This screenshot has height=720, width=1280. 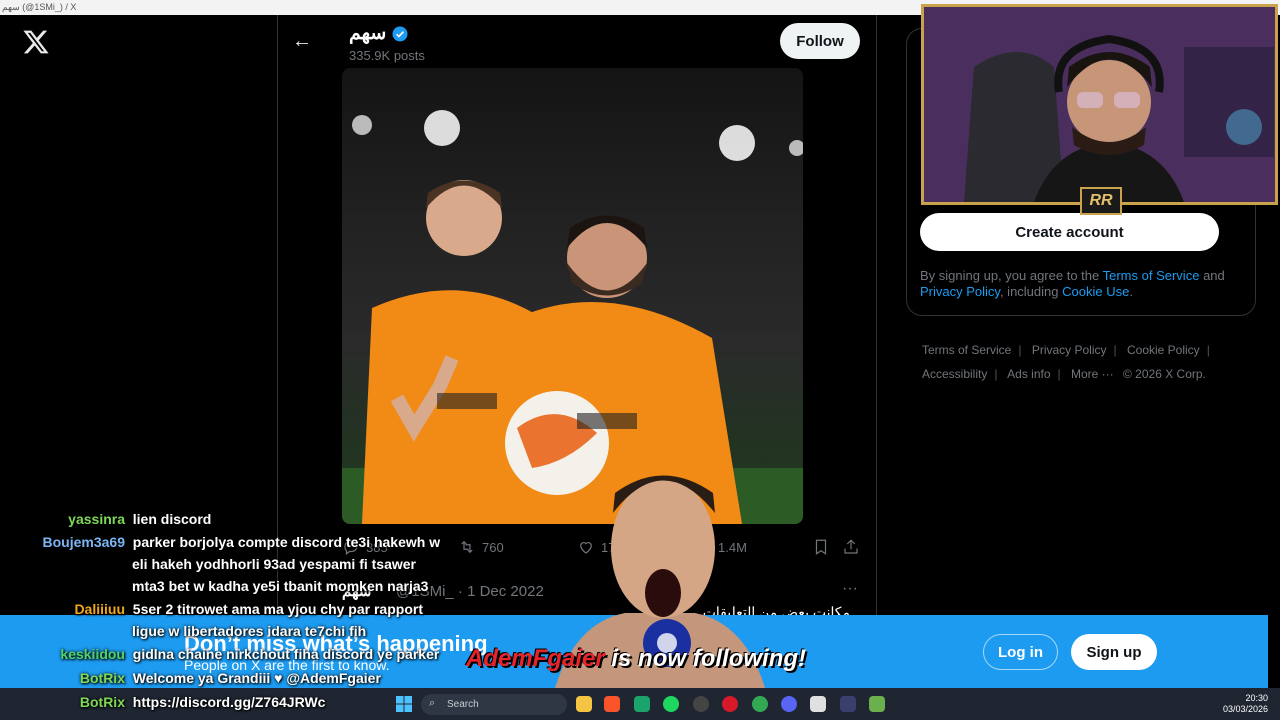 I want to click on create-account-button: Create account, so click(x=1069, y=232).